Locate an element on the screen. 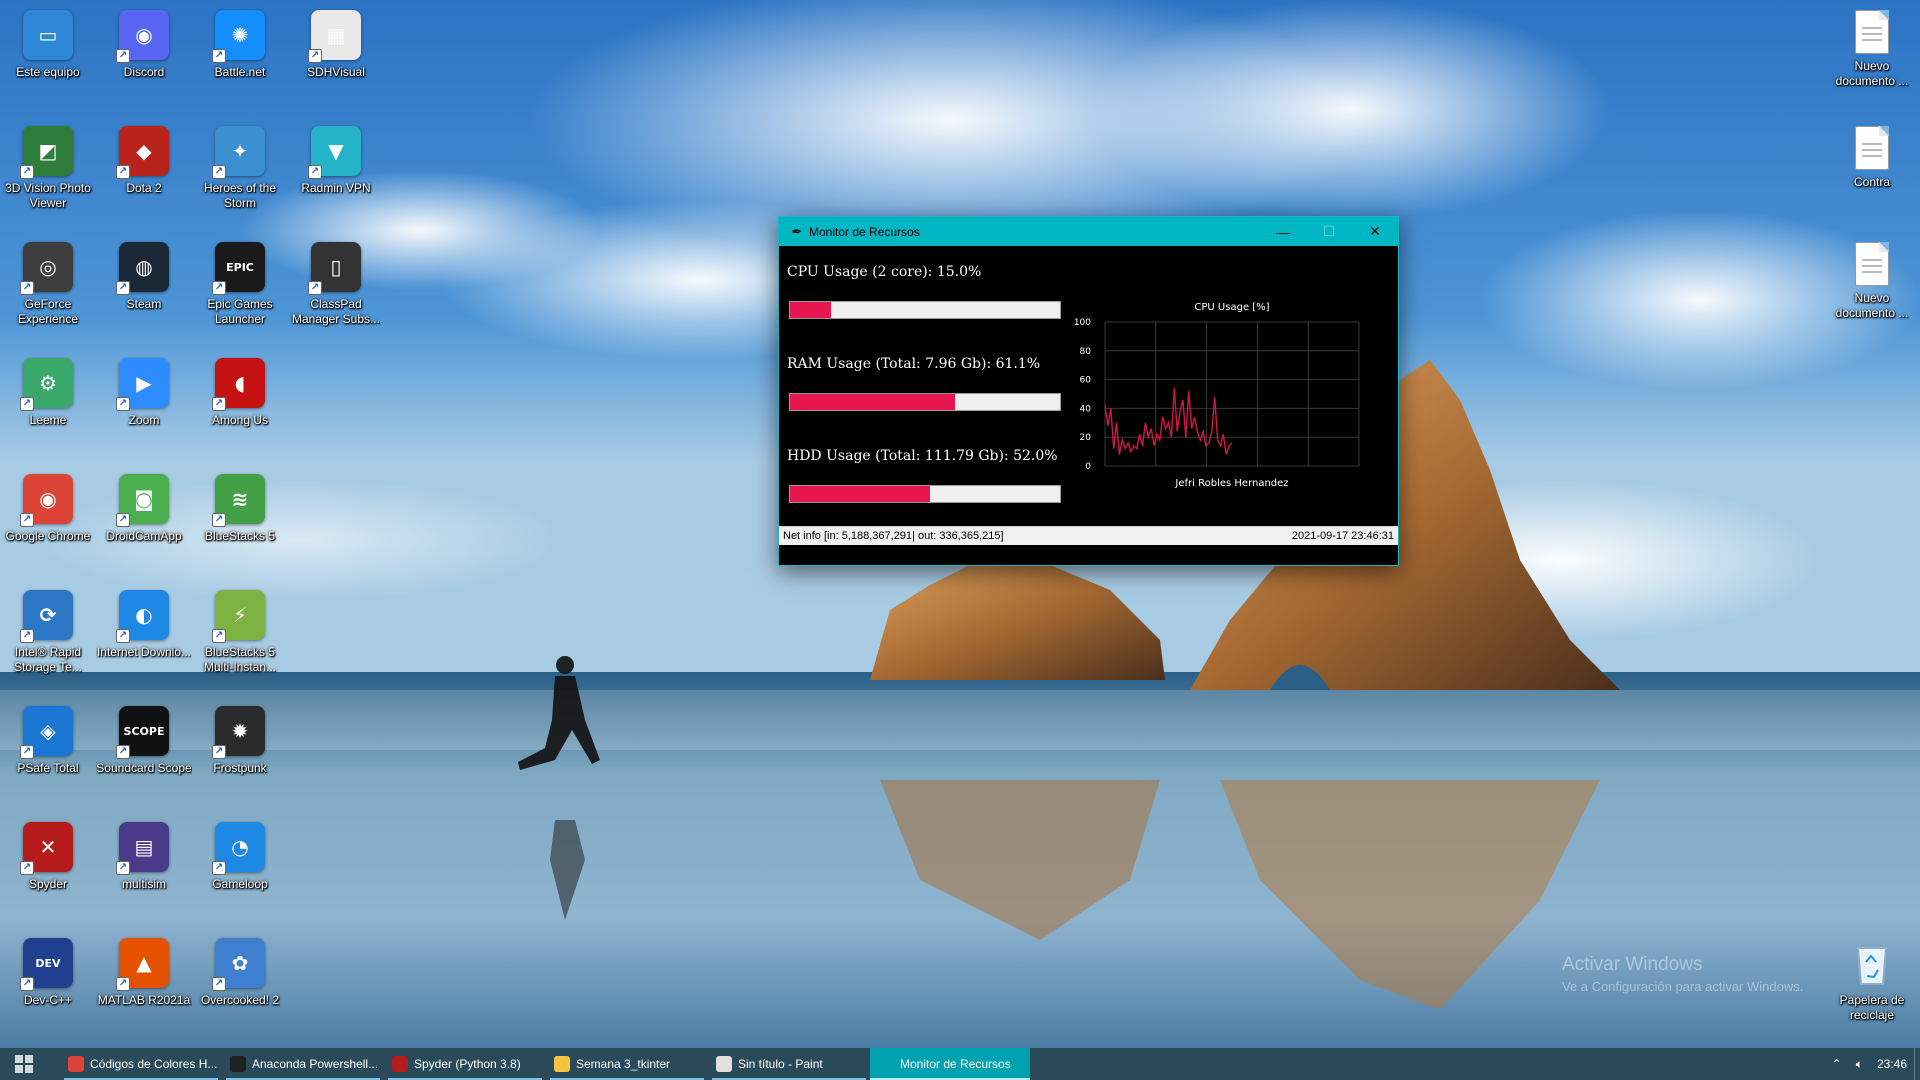 This screenshot has width=1920, height=1080. desktop-icon-contra: Contra is located at coordinates (1872, 176).